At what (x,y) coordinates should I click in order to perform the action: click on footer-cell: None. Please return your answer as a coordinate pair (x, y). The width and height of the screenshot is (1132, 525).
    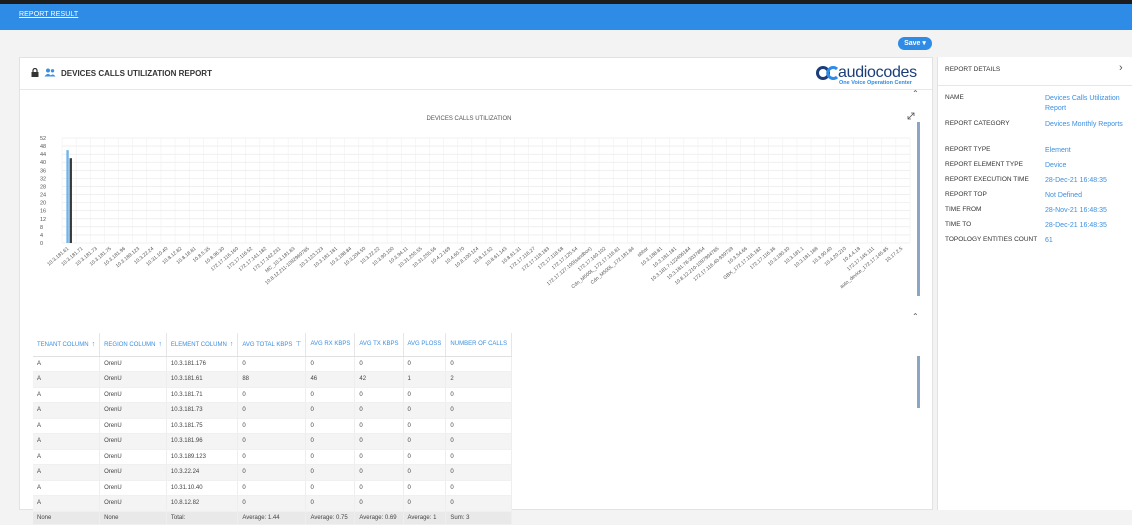
    Looking at the image, I should click on (133, 518).